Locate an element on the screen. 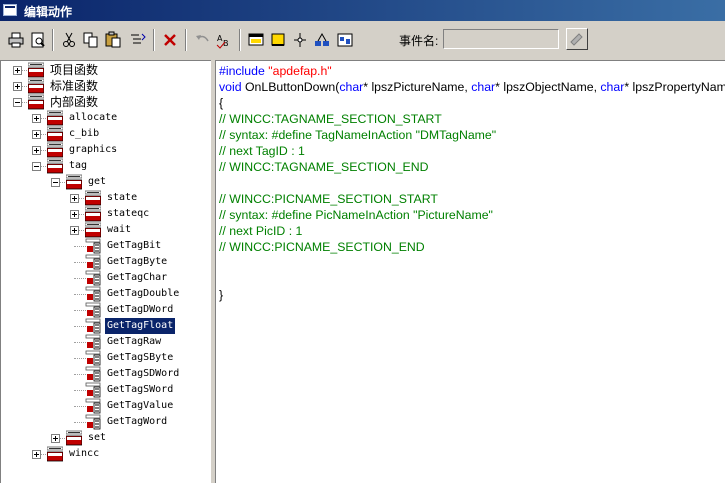 The width and height of the screenshot is (725, 483). tree-node: GetTagWord is located at coordinates (105, 422).